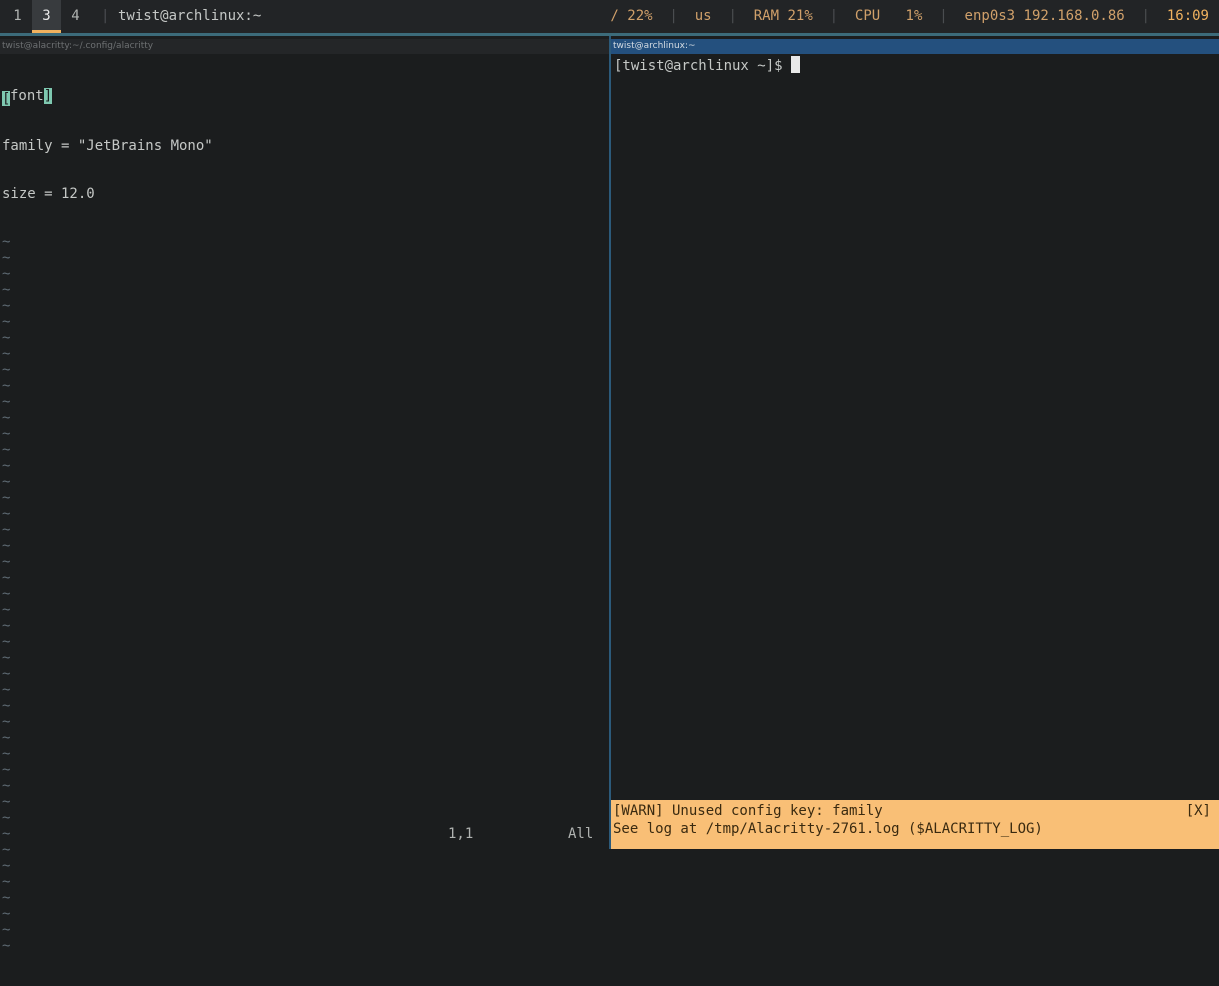 This screenshot has height=986, width=1219. Describe the element at coordinates (631, 16) in the screenshot. I see `disk-usage: / 22%` at that location.